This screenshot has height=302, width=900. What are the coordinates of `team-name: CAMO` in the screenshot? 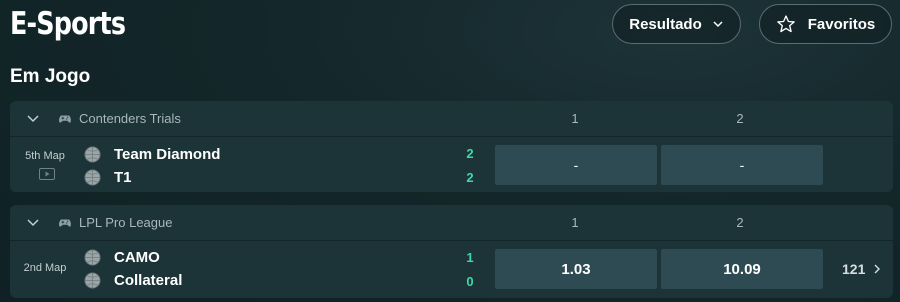 It's located at (137, 257).